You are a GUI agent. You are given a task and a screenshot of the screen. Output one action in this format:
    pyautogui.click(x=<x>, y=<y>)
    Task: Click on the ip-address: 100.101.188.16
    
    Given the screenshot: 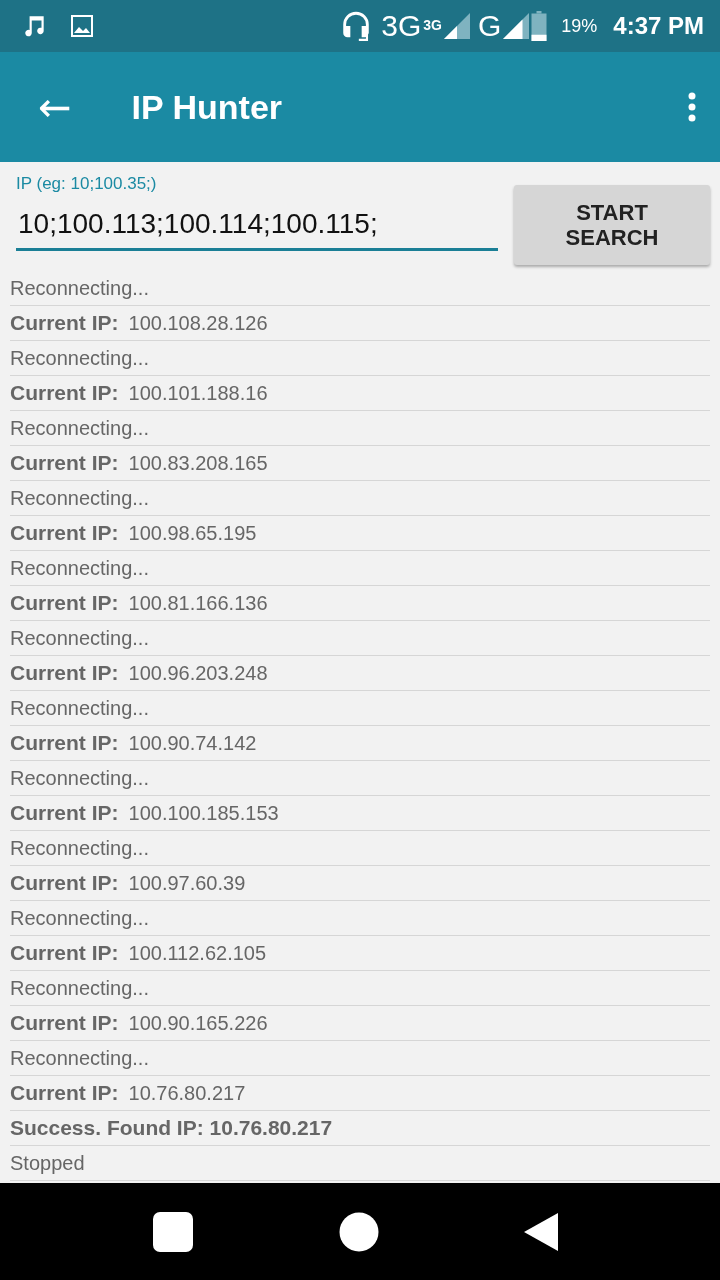 What is the action you would take?
    pyautogui.click(x=198, y=393)
    